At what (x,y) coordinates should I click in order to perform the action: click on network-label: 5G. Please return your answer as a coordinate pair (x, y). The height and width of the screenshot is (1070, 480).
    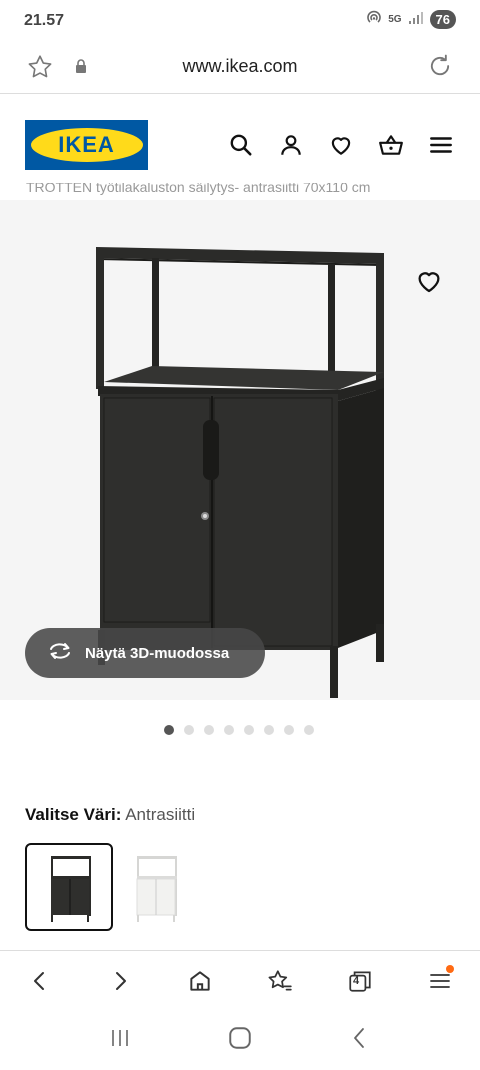
    Looking at the image, I should click on (395, 19).